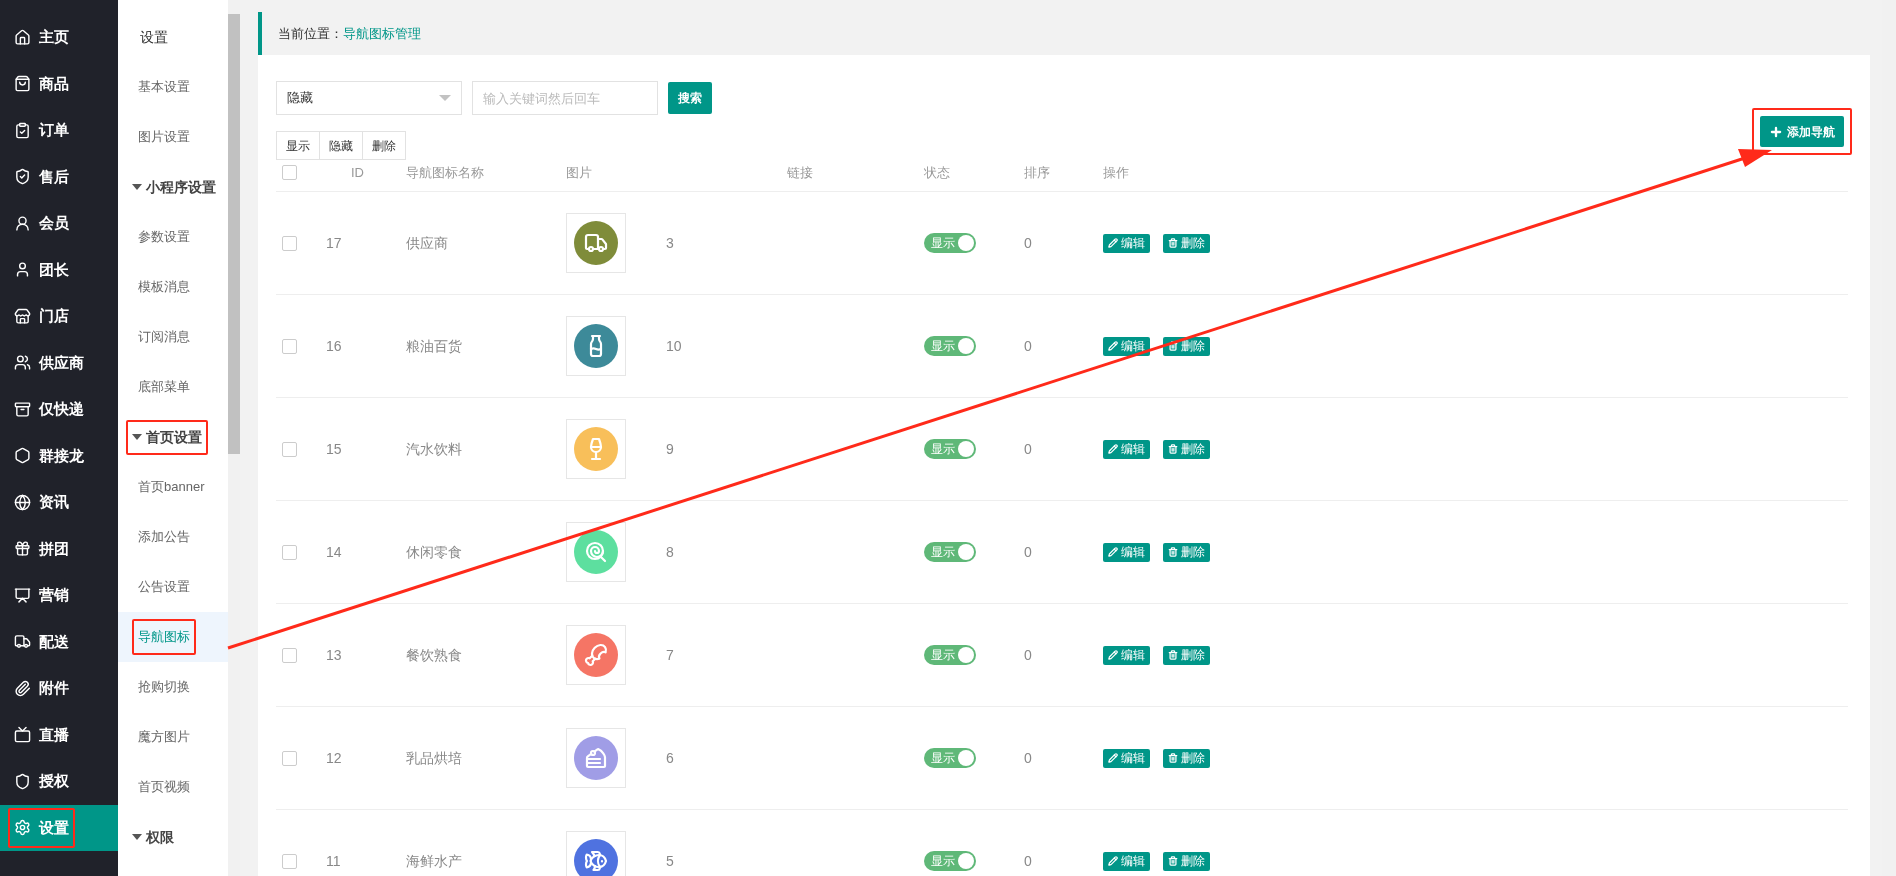  I want to click on nav-item: 供应商, so click(59, 362).